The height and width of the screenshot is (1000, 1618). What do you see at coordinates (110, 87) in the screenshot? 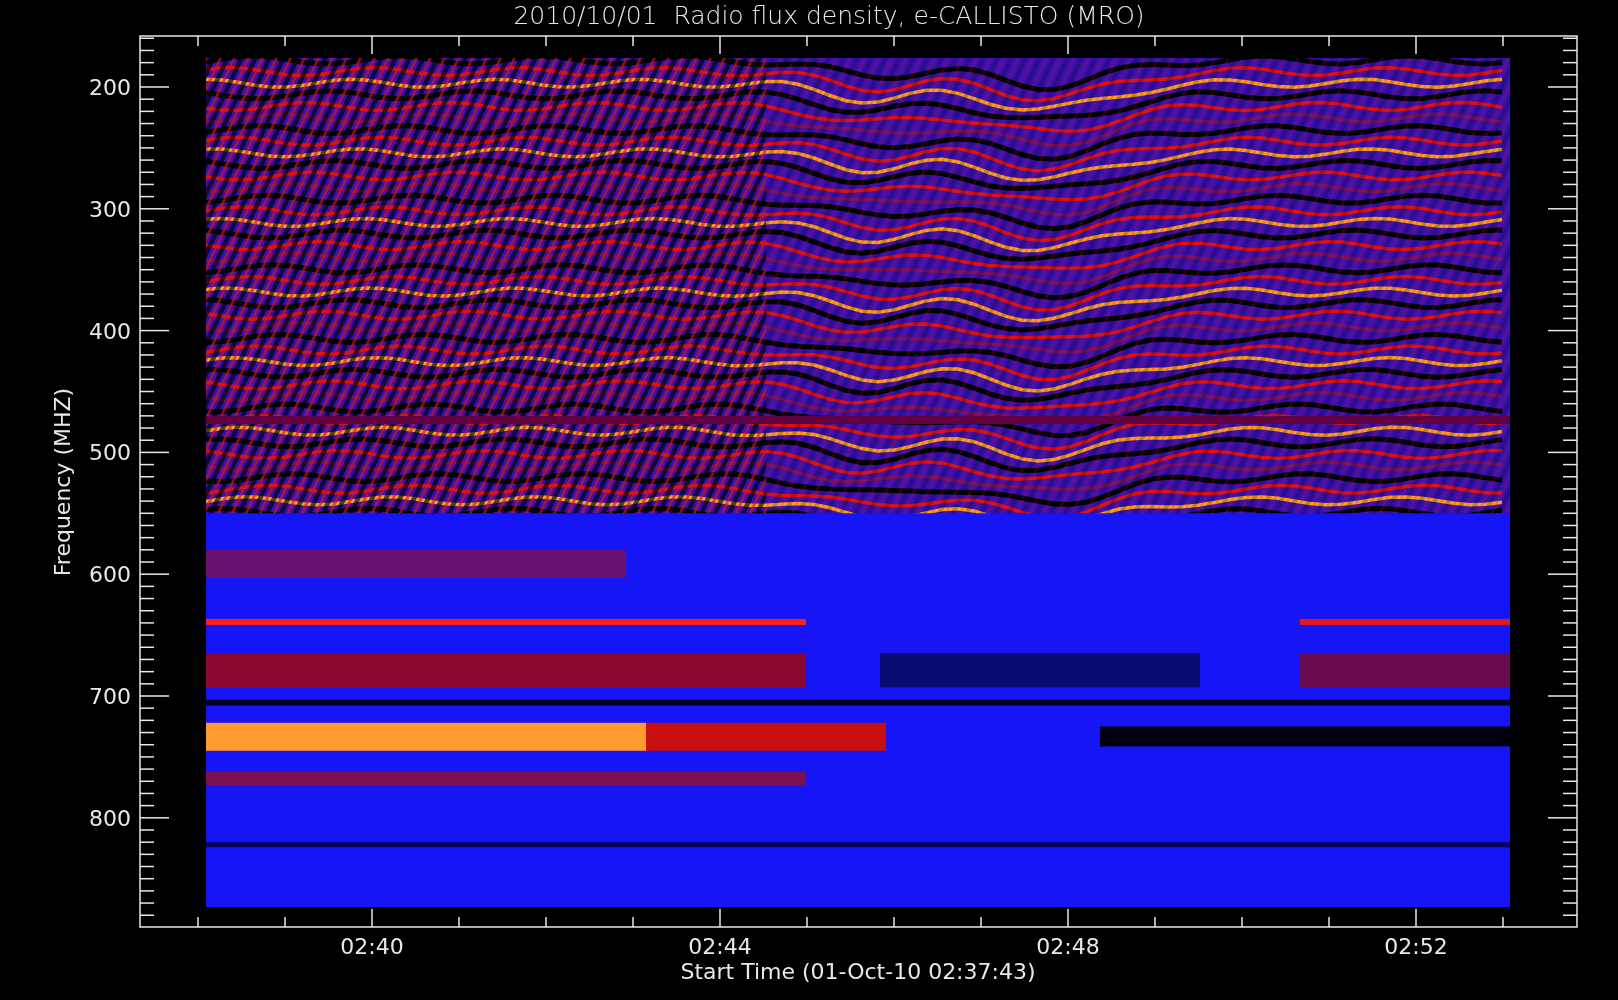
I see `axis-tick-label: 200` at bounding box center [110, 87].